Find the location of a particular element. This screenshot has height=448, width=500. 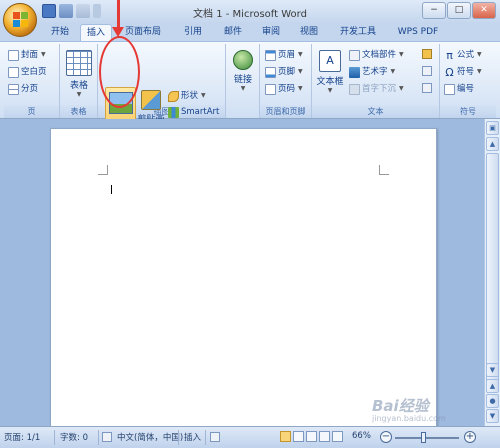

symbol-button: Ω 符号 ▼ is located at coordinates (462, 72).